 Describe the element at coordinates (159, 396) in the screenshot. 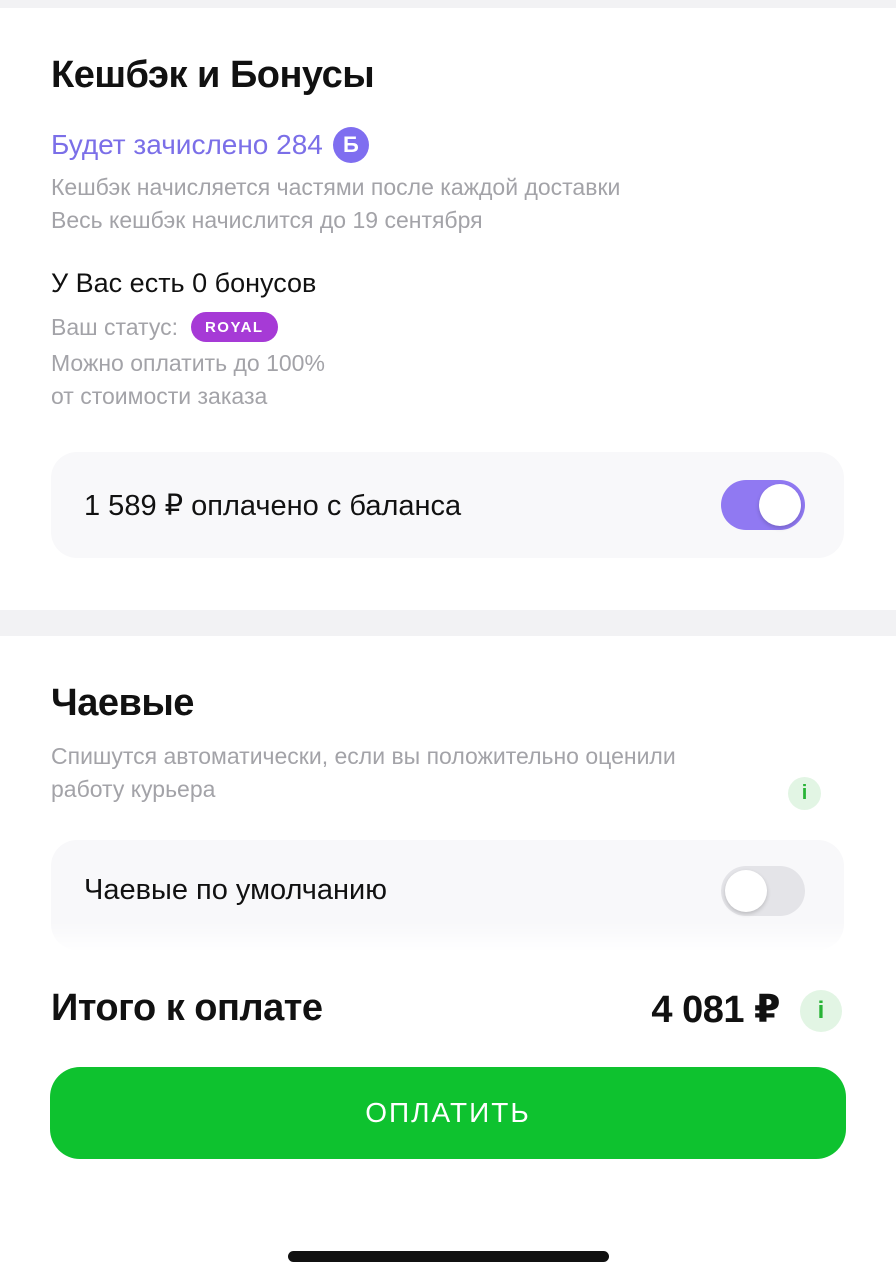

I see `pay-limit-line2: от стоимости заказа` at that location.